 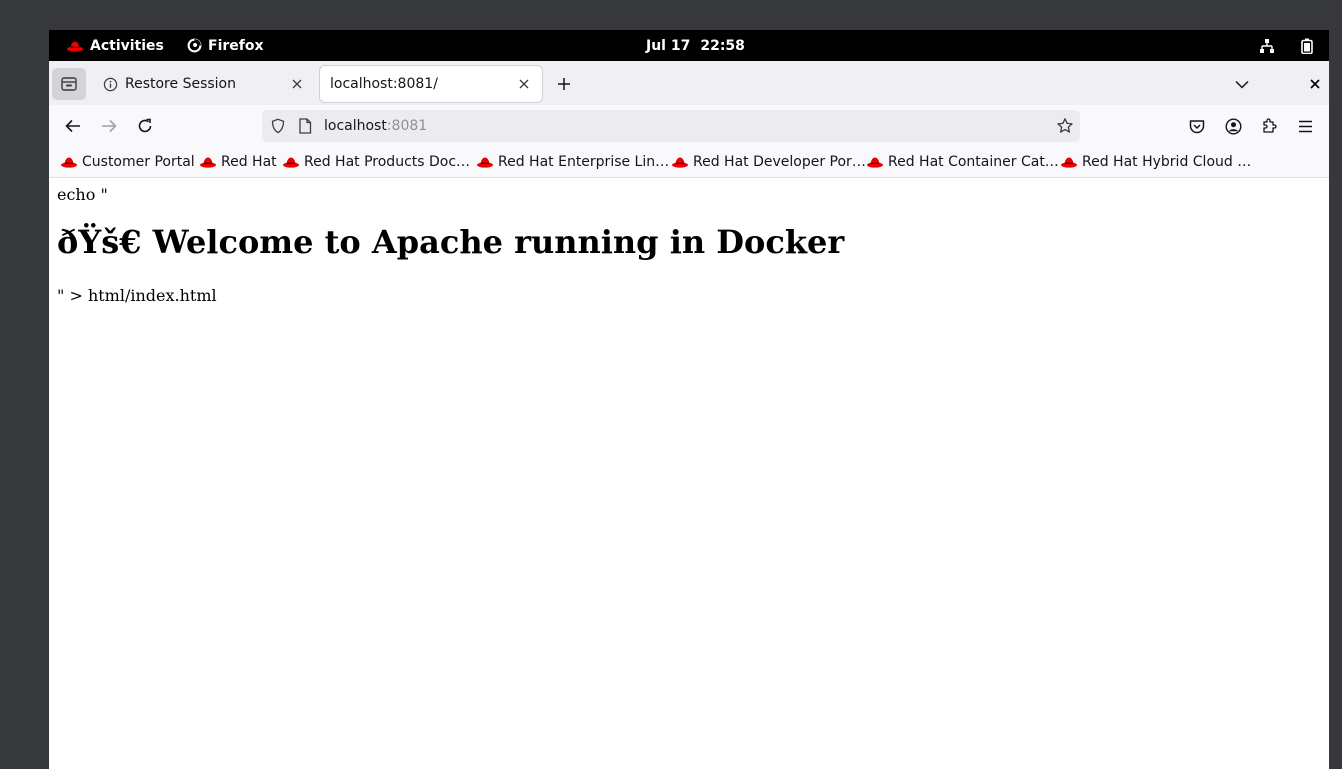 I want to click on navigation-toolbar: localhost:8081, so click(x=689, y=126).